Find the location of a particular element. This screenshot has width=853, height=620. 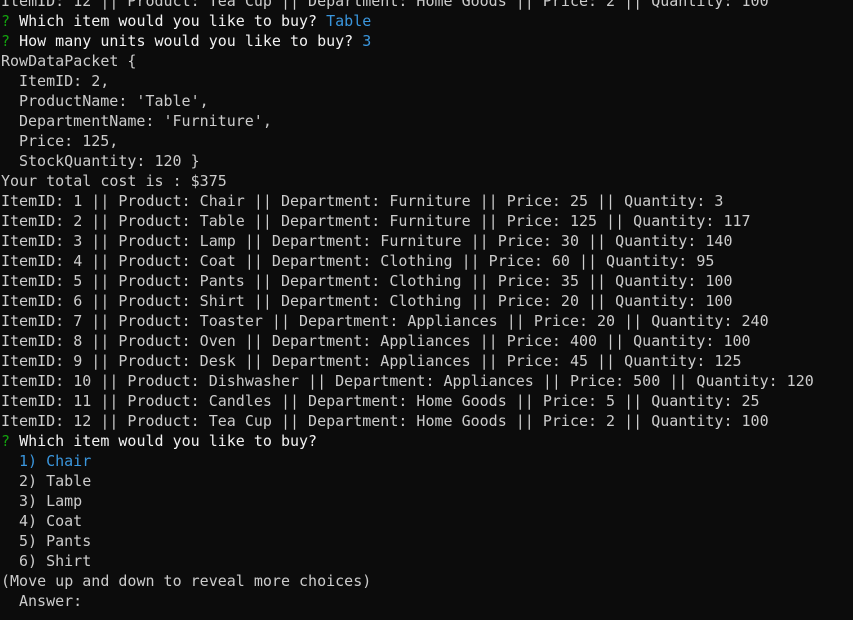

prompt-item-question: Which item would you like to buy? is located at coordinates (168, 21).